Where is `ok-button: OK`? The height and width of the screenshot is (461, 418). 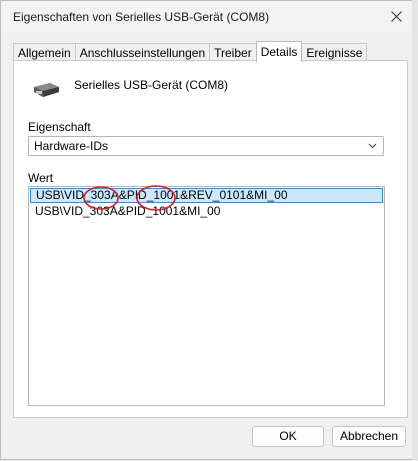
ok-button: OK is located at coordinates (288, 436).